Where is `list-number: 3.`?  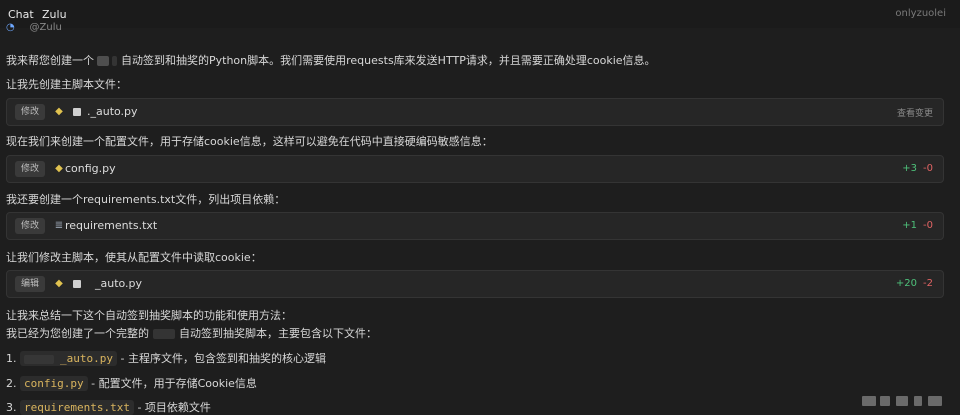
list-number: 3. is located at coordinates (11, 407).